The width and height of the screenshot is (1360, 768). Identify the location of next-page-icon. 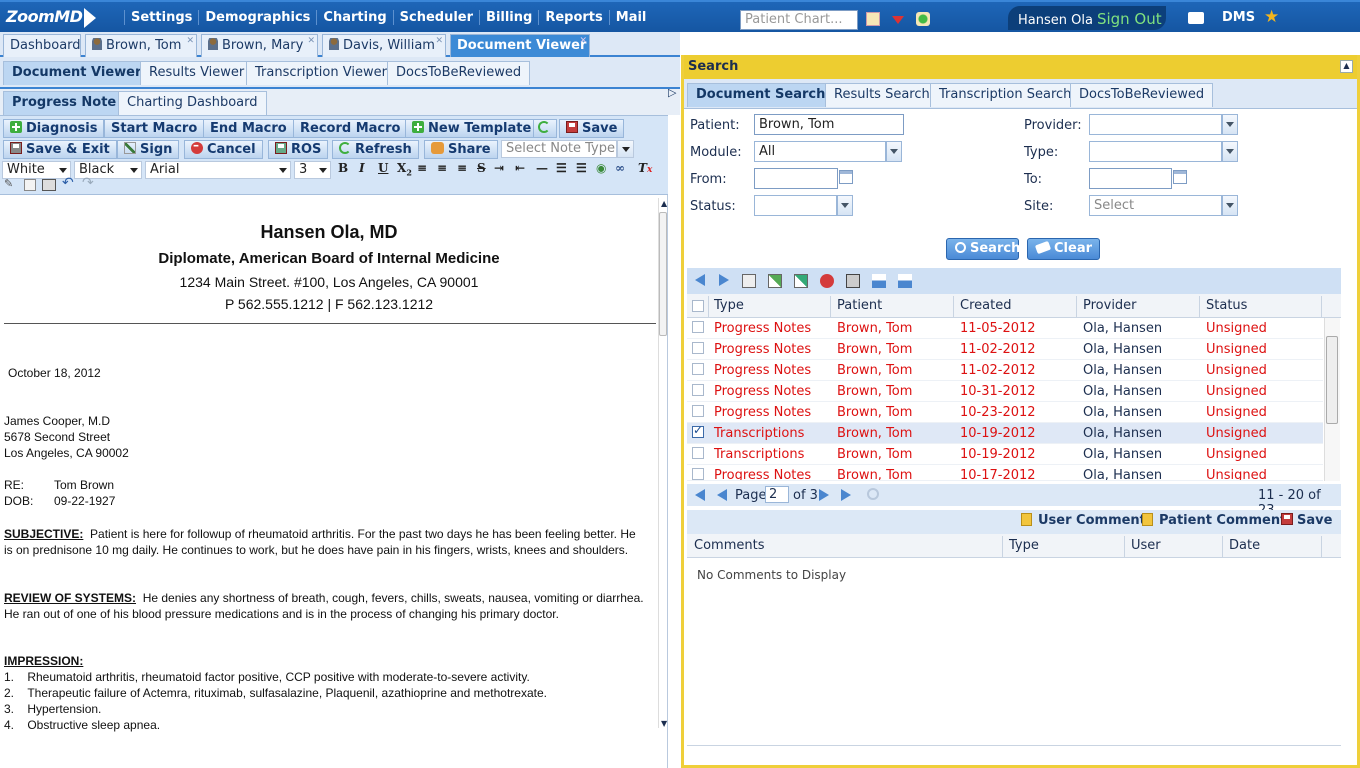
(824, 495).